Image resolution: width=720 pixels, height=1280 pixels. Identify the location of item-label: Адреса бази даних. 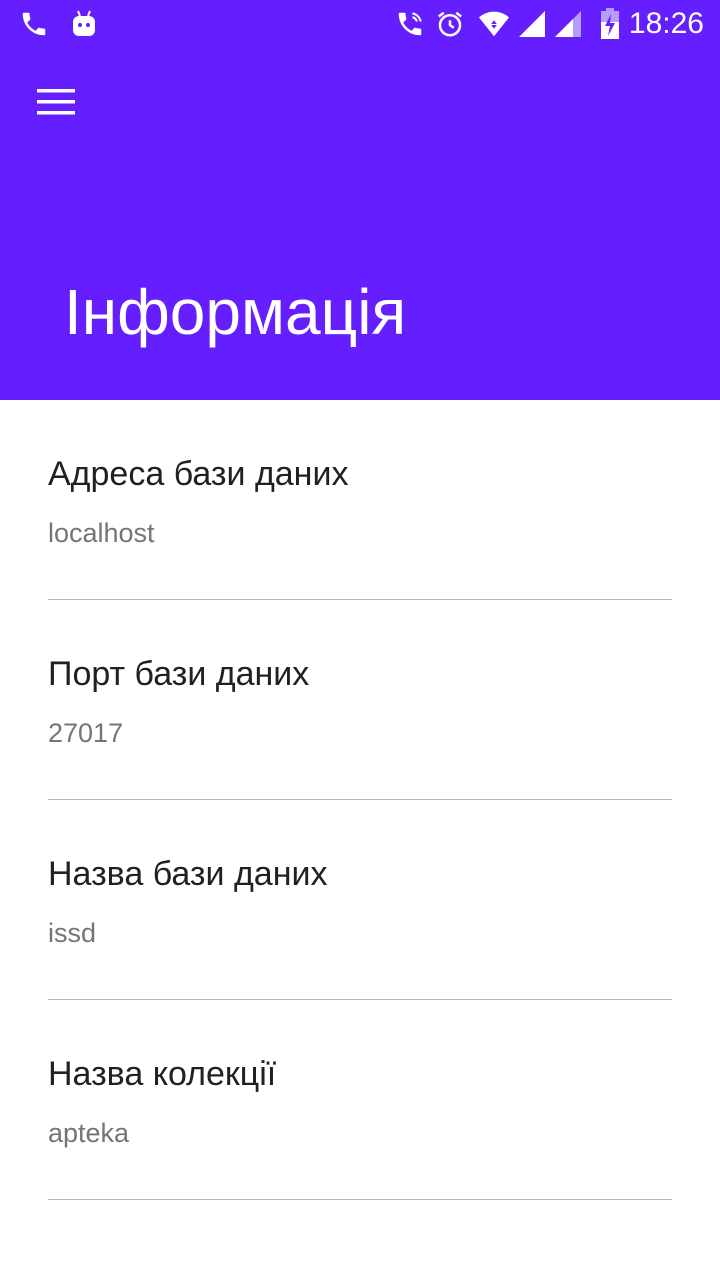
(198, 474).